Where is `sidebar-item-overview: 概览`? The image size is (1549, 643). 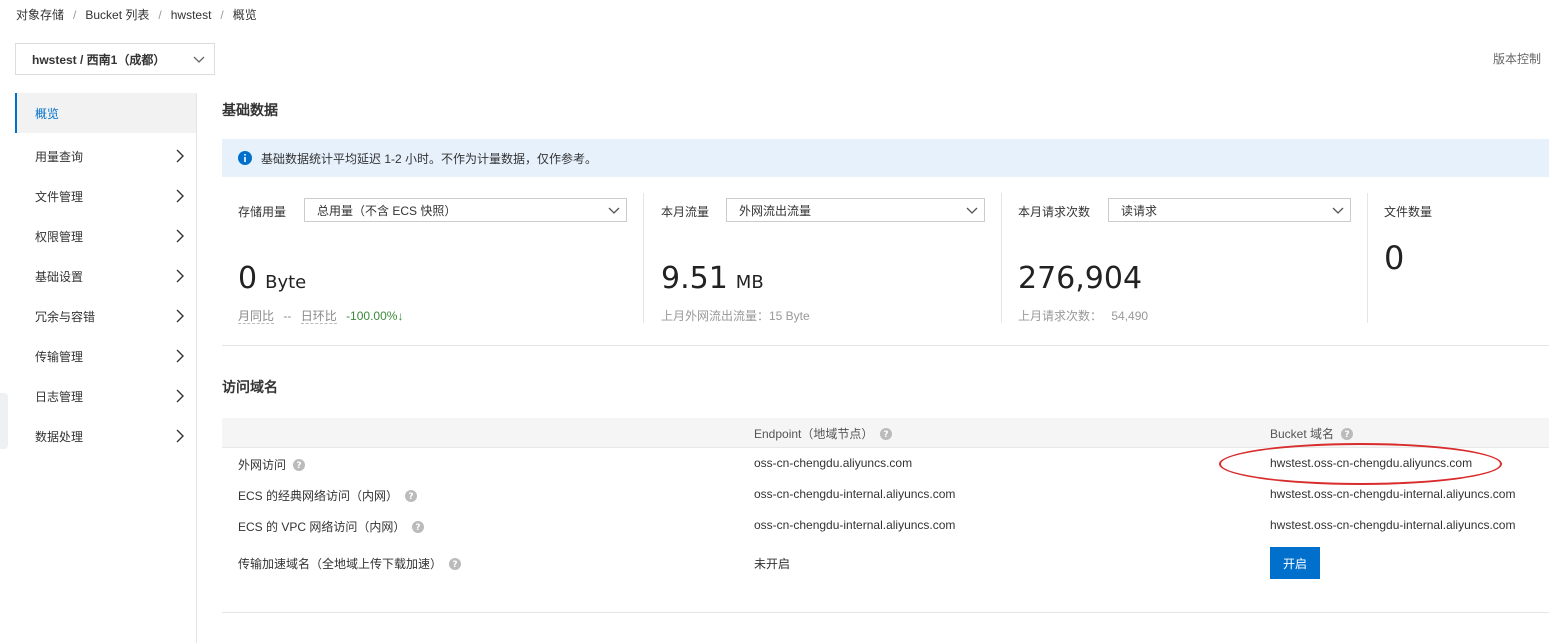
sidebar-item-overview: 概览 is located at coordinates (105, 113).